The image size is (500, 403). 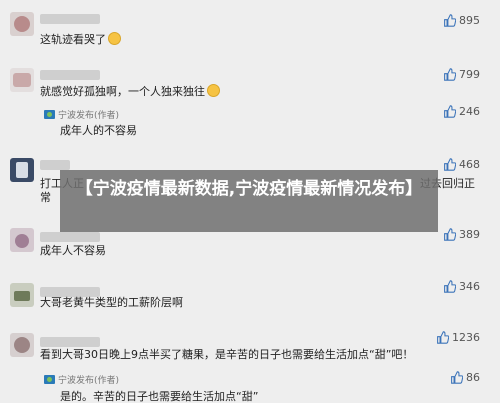 I want to click on like-count: 895, so click(x=469, y=20).